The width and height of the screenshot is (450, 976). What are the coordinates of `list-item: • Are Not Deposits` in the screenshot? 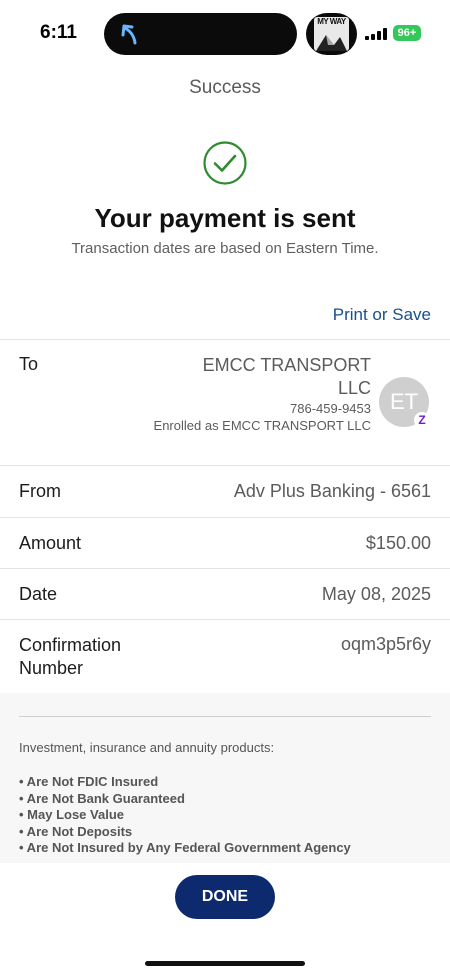 It's located at (76, 831).